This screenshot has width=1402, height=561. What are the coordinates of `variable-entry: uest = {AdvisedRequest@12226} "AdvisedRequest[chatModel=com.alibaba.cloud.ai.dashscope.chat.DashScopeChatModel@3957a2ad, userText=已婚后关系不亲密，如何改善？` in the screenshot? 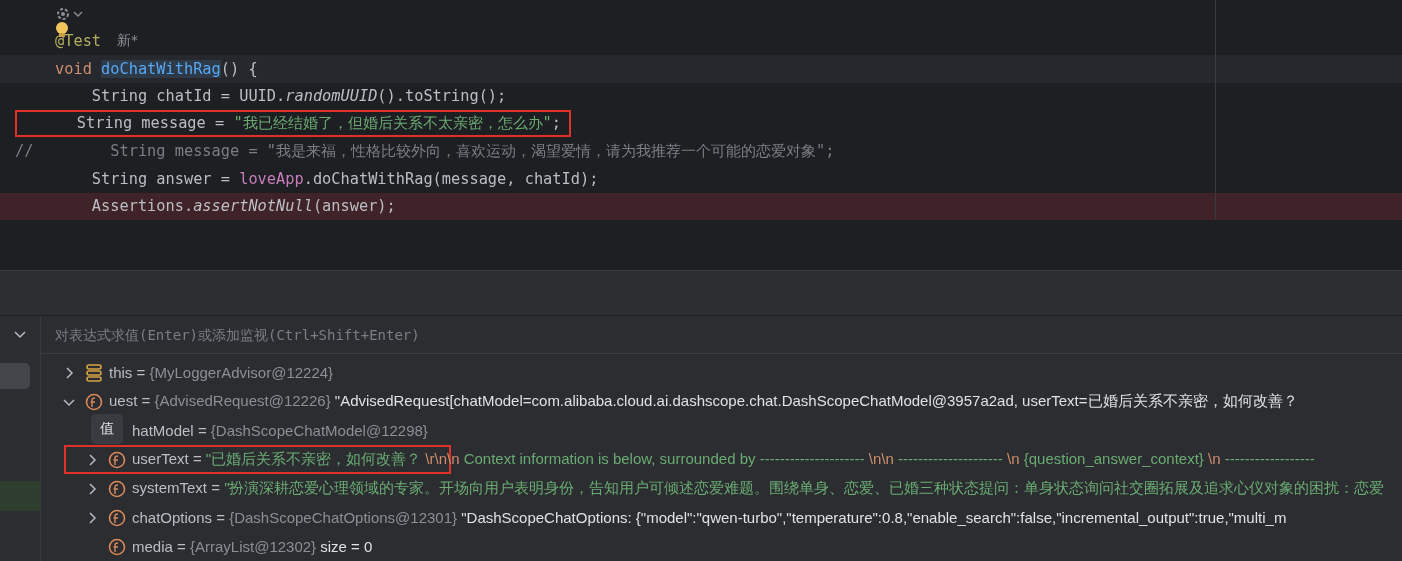 It's located at (703, 401).